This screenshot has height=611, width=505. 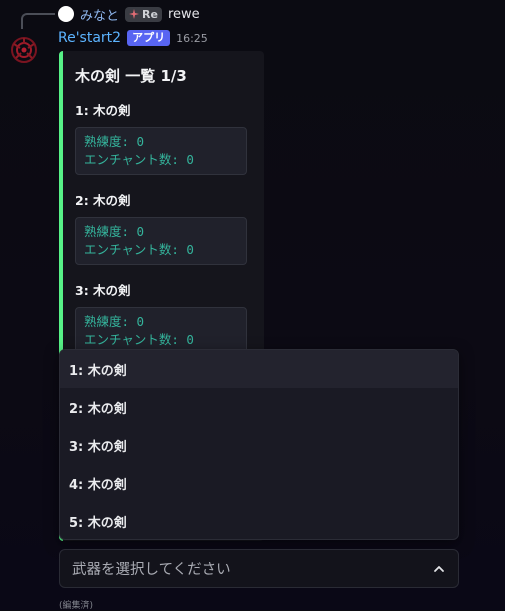 What do you see at coordinates (38, 21) in the screenshot?
I see `reply-connector` at bounding box center [38, 21].